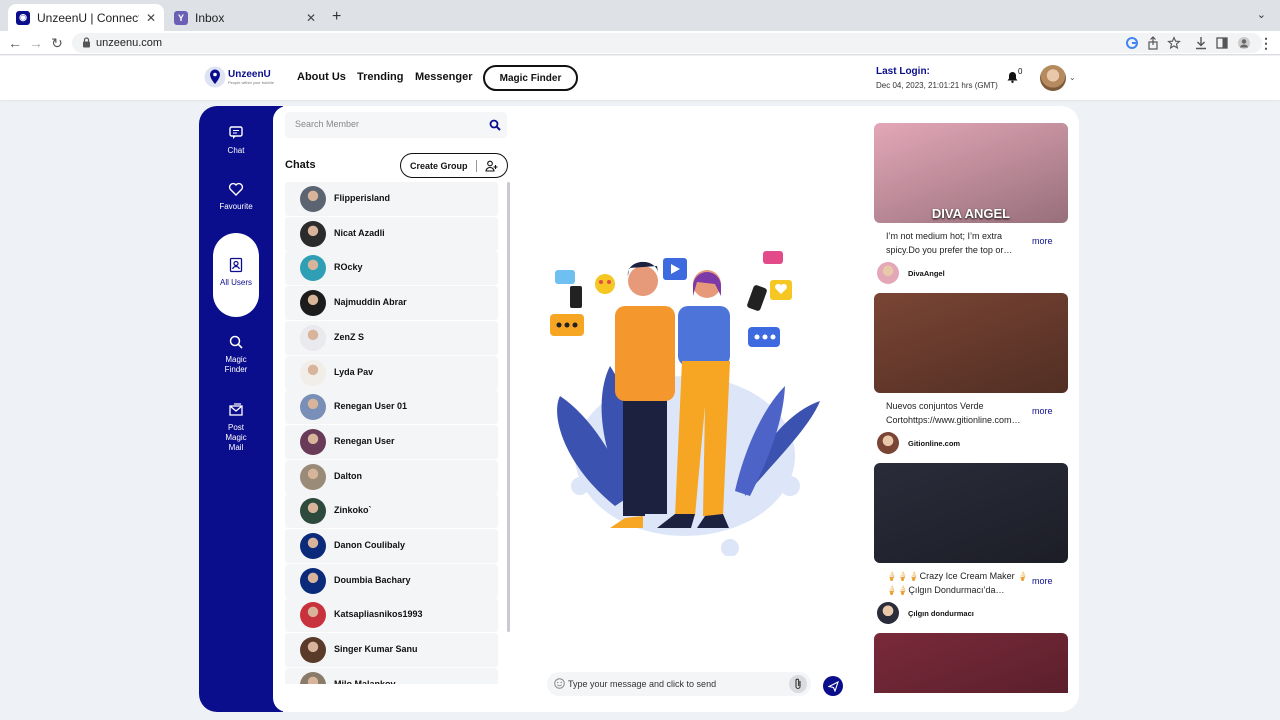  I want to click on chat-contact-name: Katsapliasnikos1993, so click(378, 614).